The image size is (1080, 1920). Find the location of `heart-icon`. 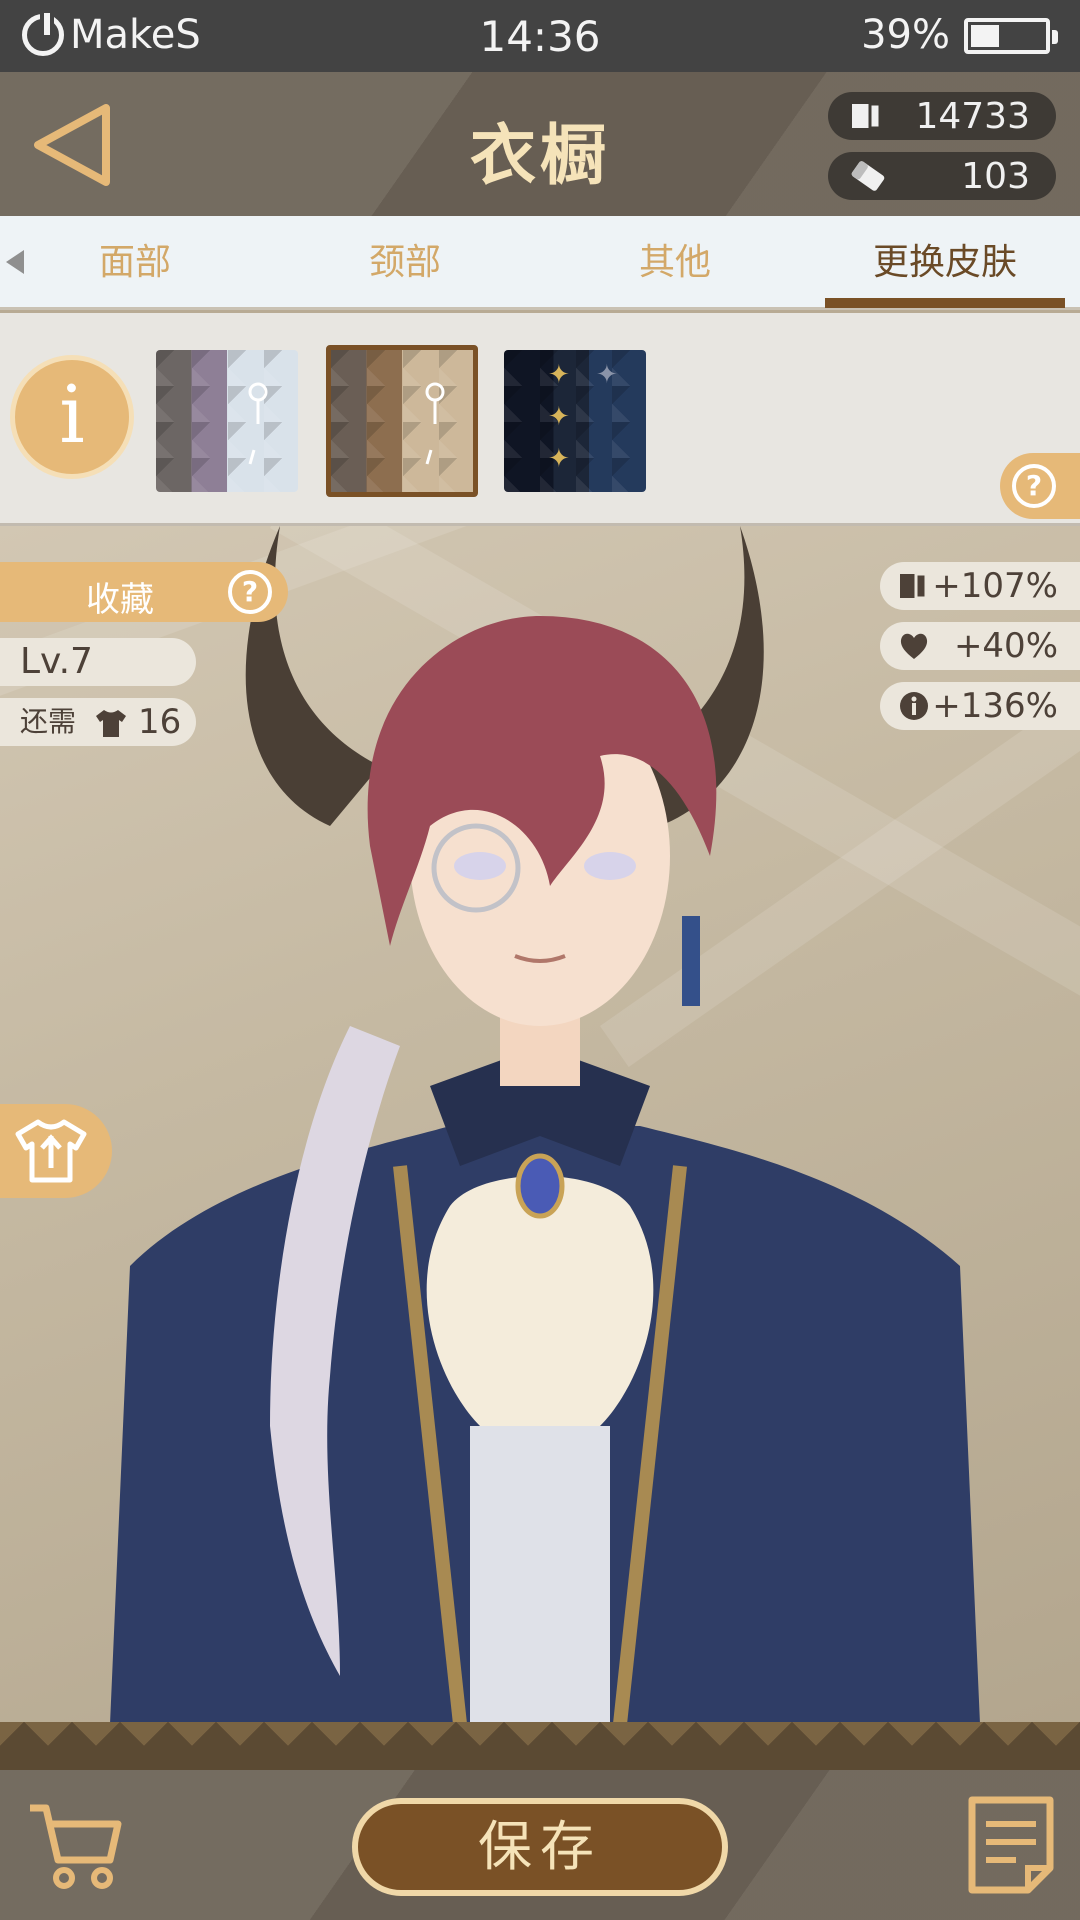

heart-icon is located at coordinates (914, 646).